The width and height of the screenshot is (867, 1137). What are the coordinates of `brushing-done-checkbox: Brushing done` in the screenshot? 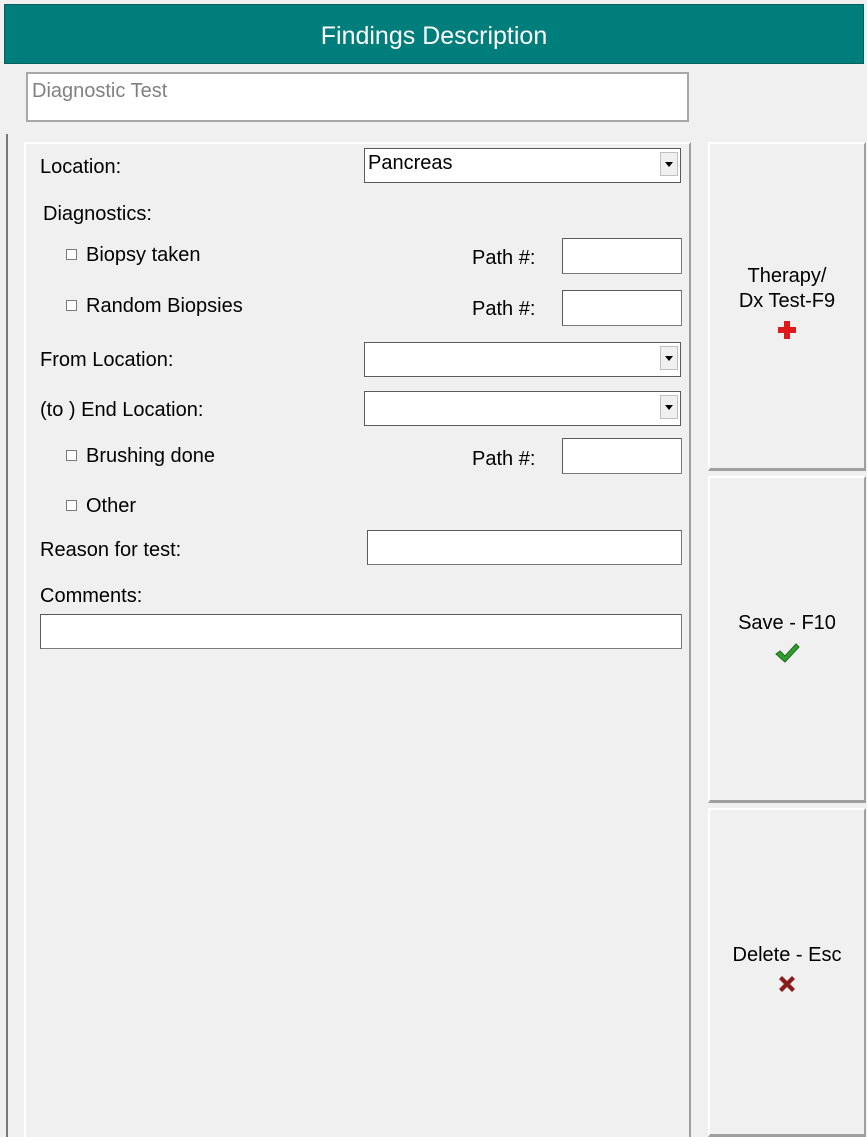 It's located at (140, 456).